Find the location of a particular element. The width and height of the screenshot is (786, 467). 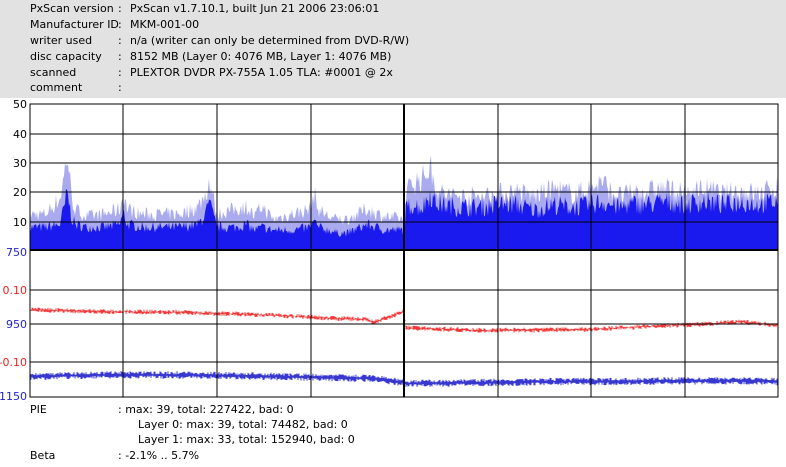

beta-jitter-y-tick-label: 0.10 is located at coordinates (15, 290).